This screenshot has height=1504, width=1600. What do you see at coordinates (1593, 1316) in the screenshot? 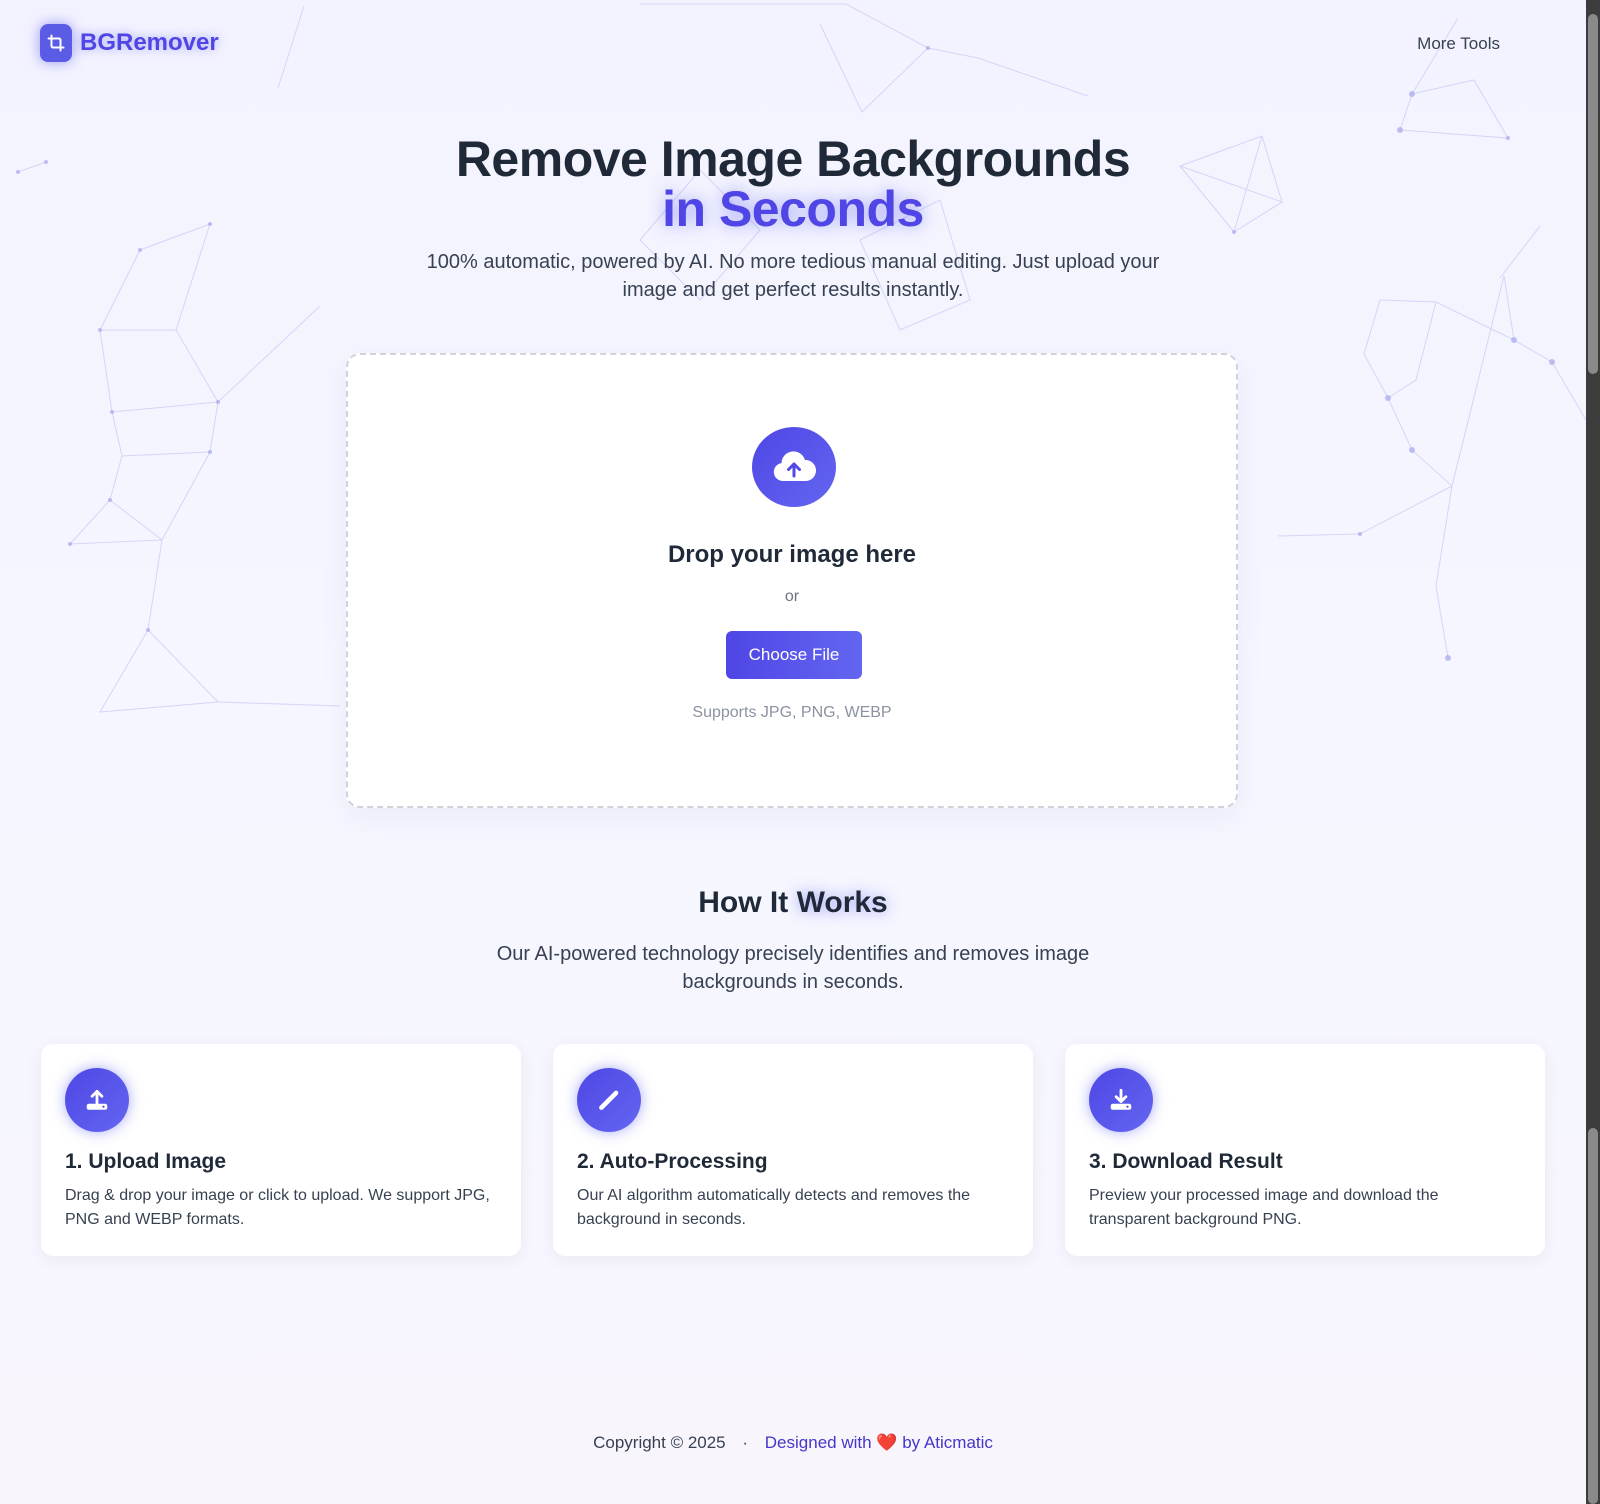
I see `scrollbar-thumb-lower` at bounding box center [1593, 1316].